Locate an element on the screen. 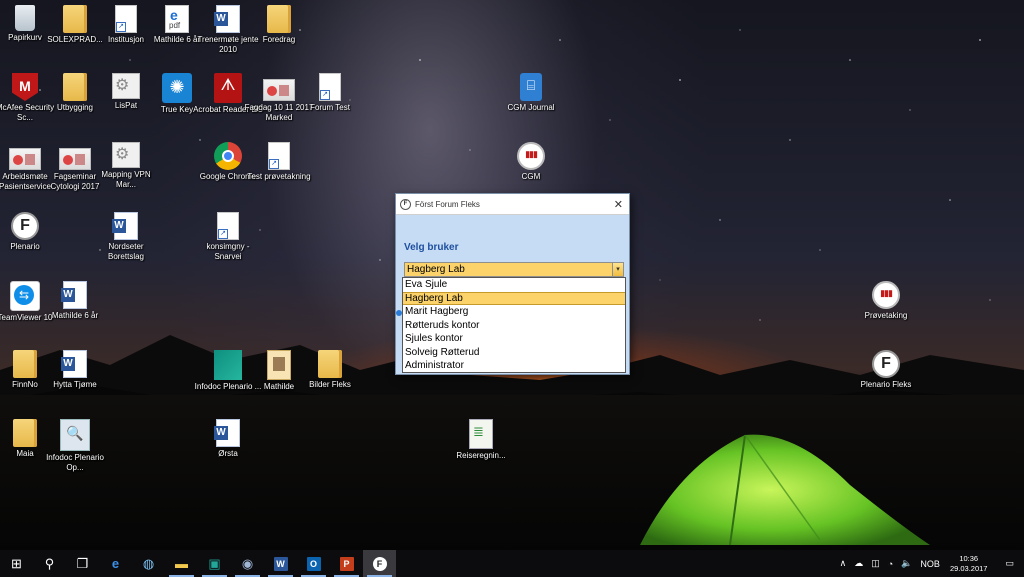 Image resolution: width=1024 pixels, height=577 pixels. pdf-icon is located at coordinates (177, 19).